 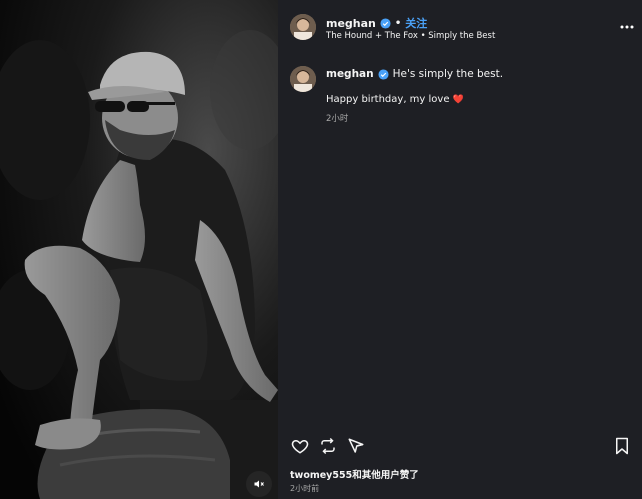 I want to click on action-bar, so click(x=461, y=447).